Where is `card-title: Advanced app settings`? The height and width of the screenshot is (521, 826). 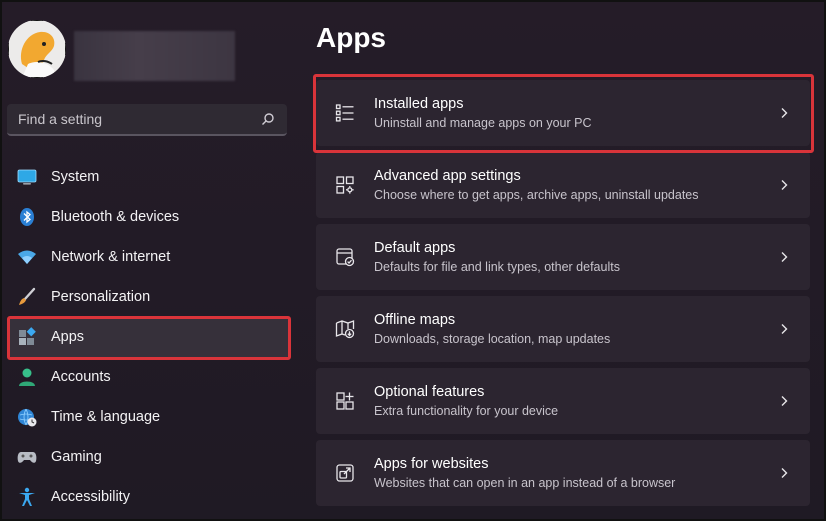
card-title: Advanced app settings is located at coordinates (447, 176).